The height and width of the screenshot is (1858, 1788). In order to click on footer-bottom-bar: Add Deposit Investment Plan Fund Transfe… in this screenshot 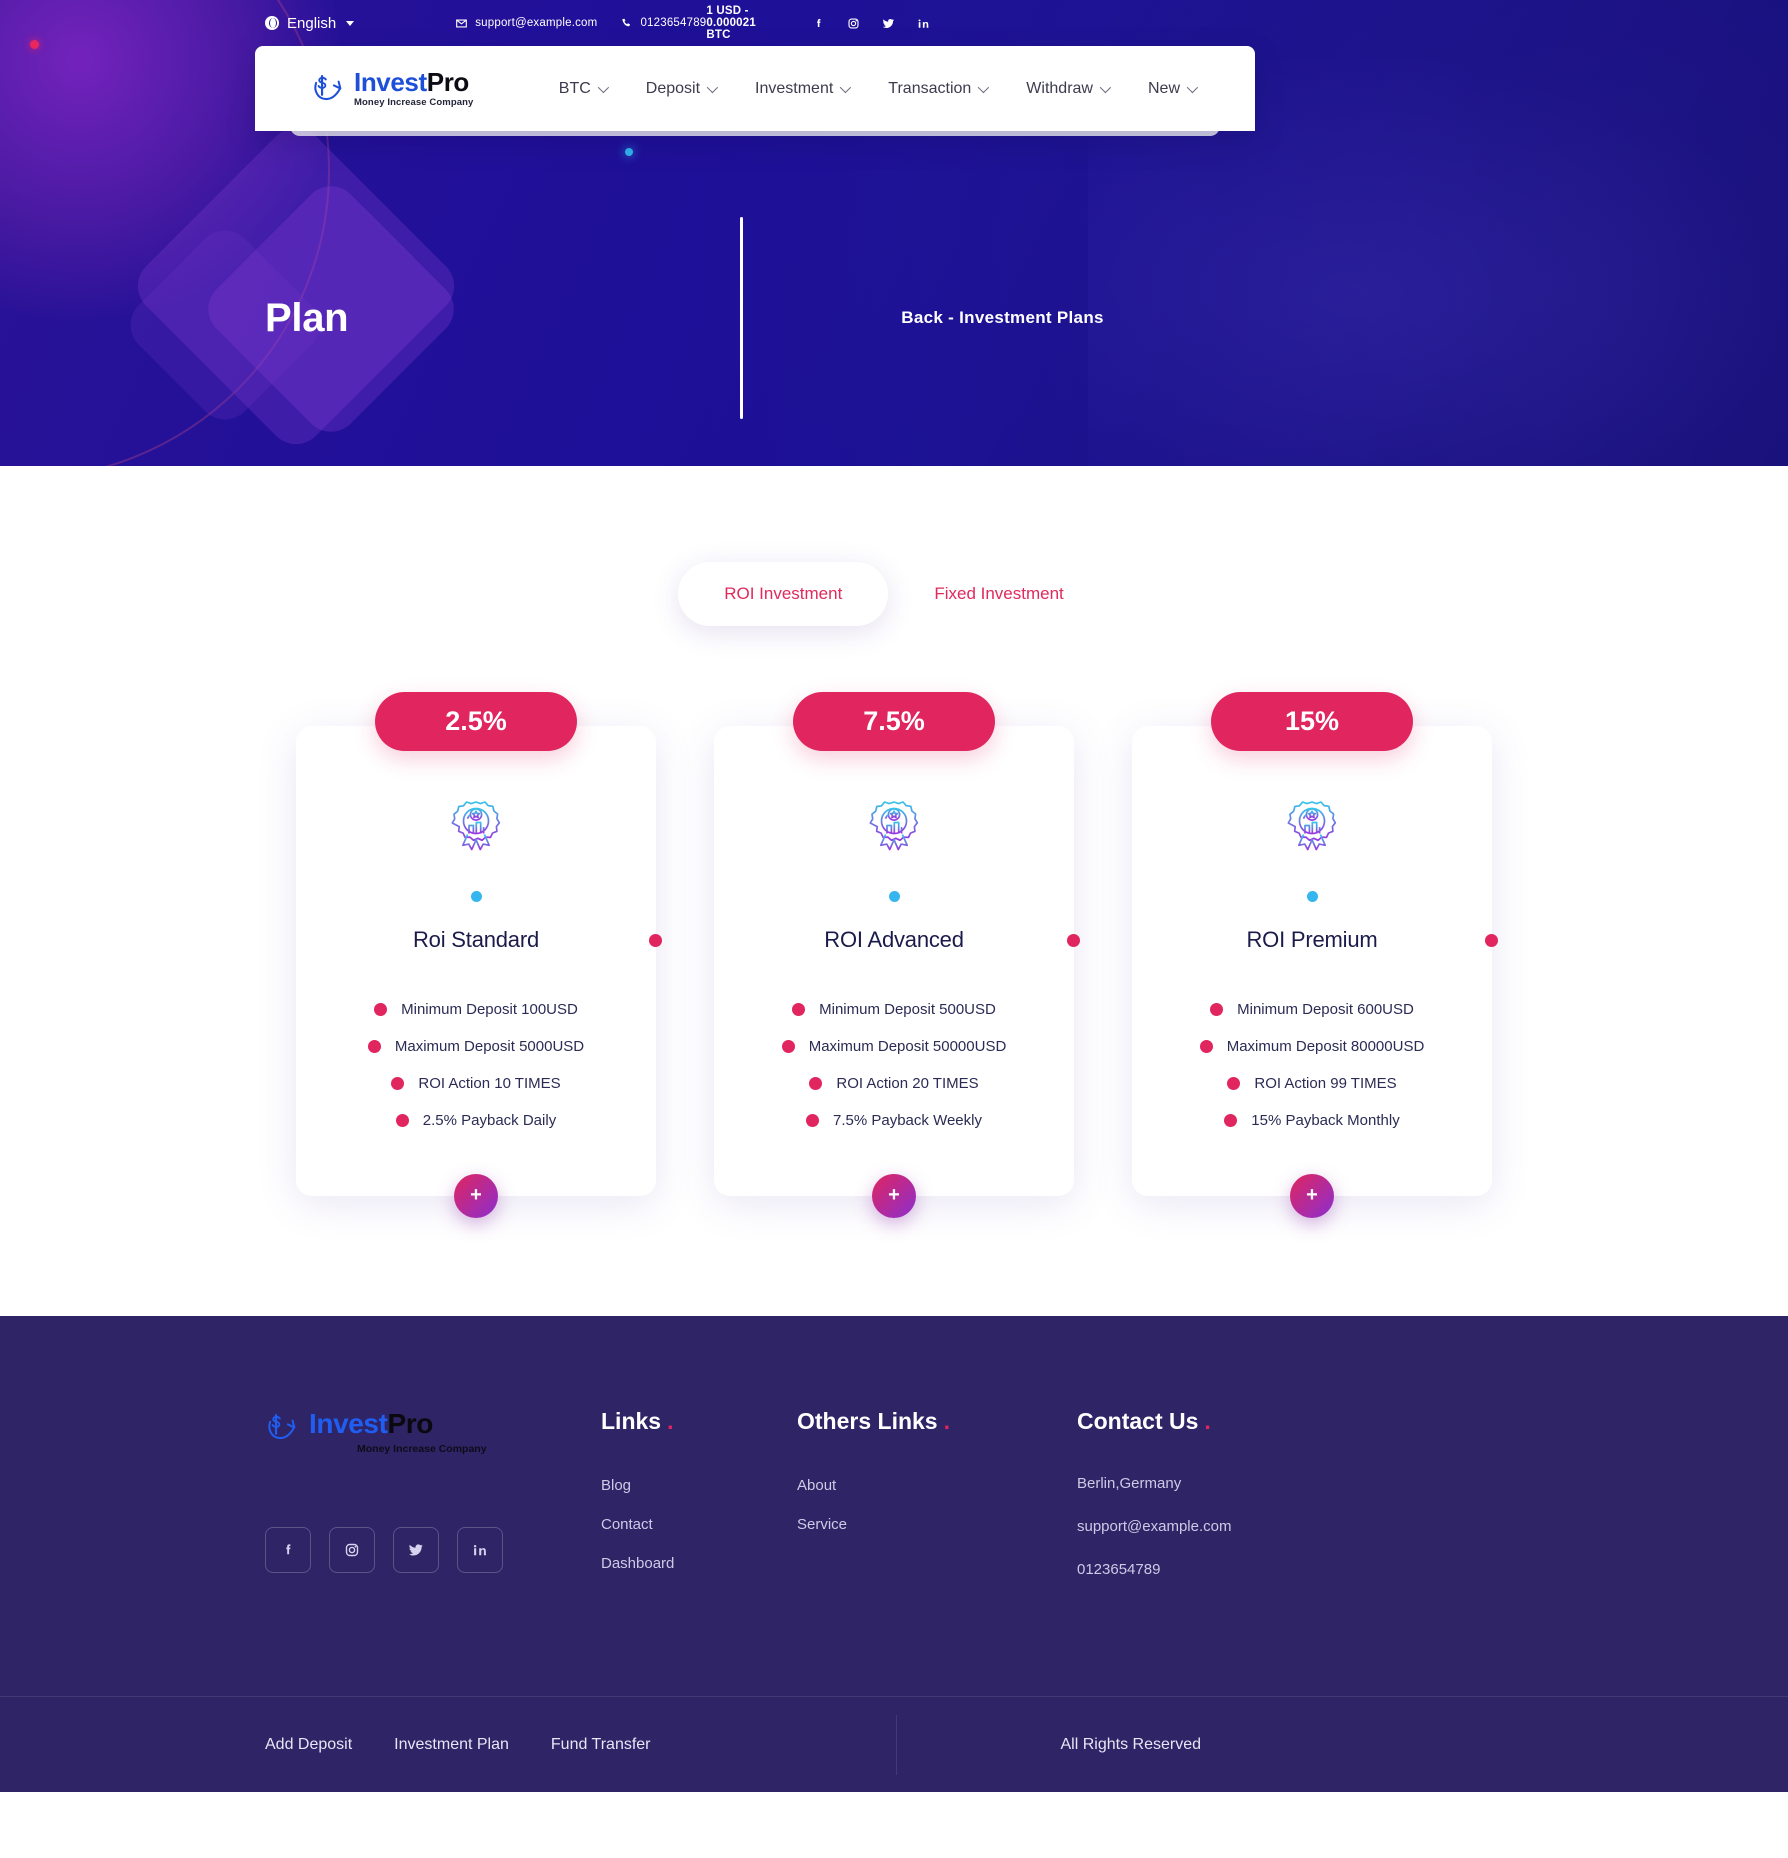, I will do `click(894, 1744)`.